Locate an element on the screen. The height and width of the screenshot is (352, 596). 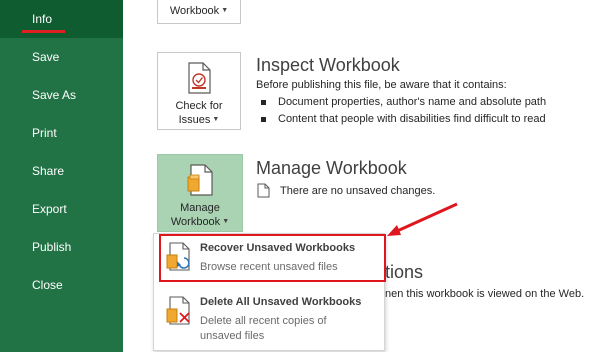
sidebar-item-print: Print is located at coordinates (61, 133).